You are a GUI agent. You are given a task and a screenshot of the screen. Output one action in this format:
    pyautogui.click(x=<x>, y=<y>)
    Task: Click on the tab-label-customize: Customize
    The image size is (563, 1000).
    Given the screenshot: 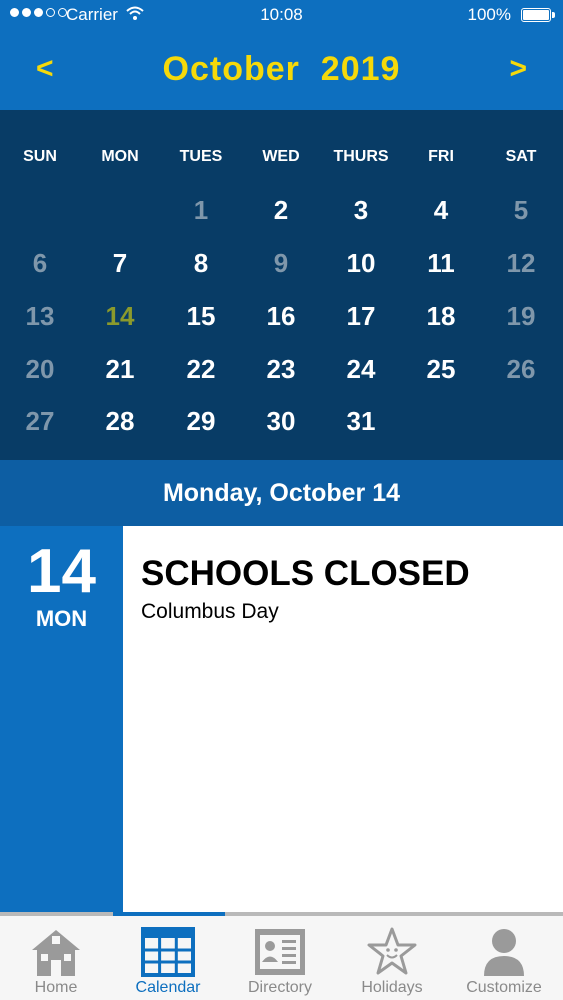 What is the action you would take?
    pyautogui.click(x=504, y=987)
    